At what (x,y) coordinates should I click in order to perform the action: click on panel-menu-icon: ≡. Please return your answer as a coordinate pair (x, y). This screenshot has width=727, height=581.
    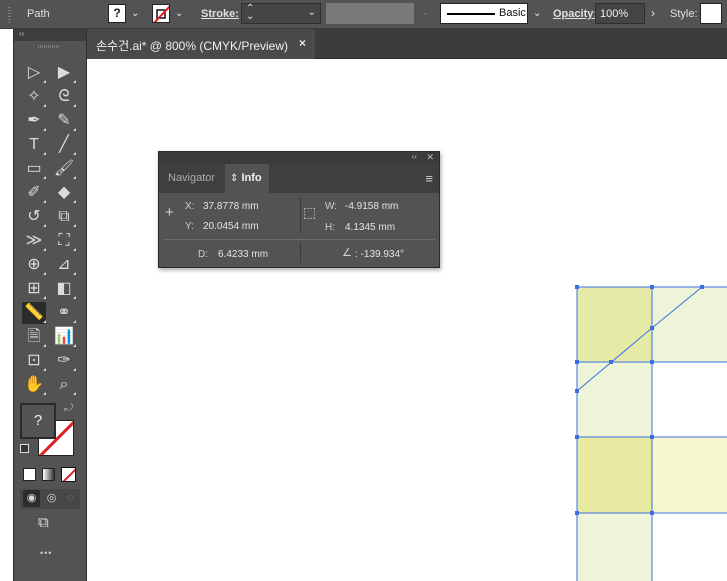
    Looking at the image, I should click on (429, 178).